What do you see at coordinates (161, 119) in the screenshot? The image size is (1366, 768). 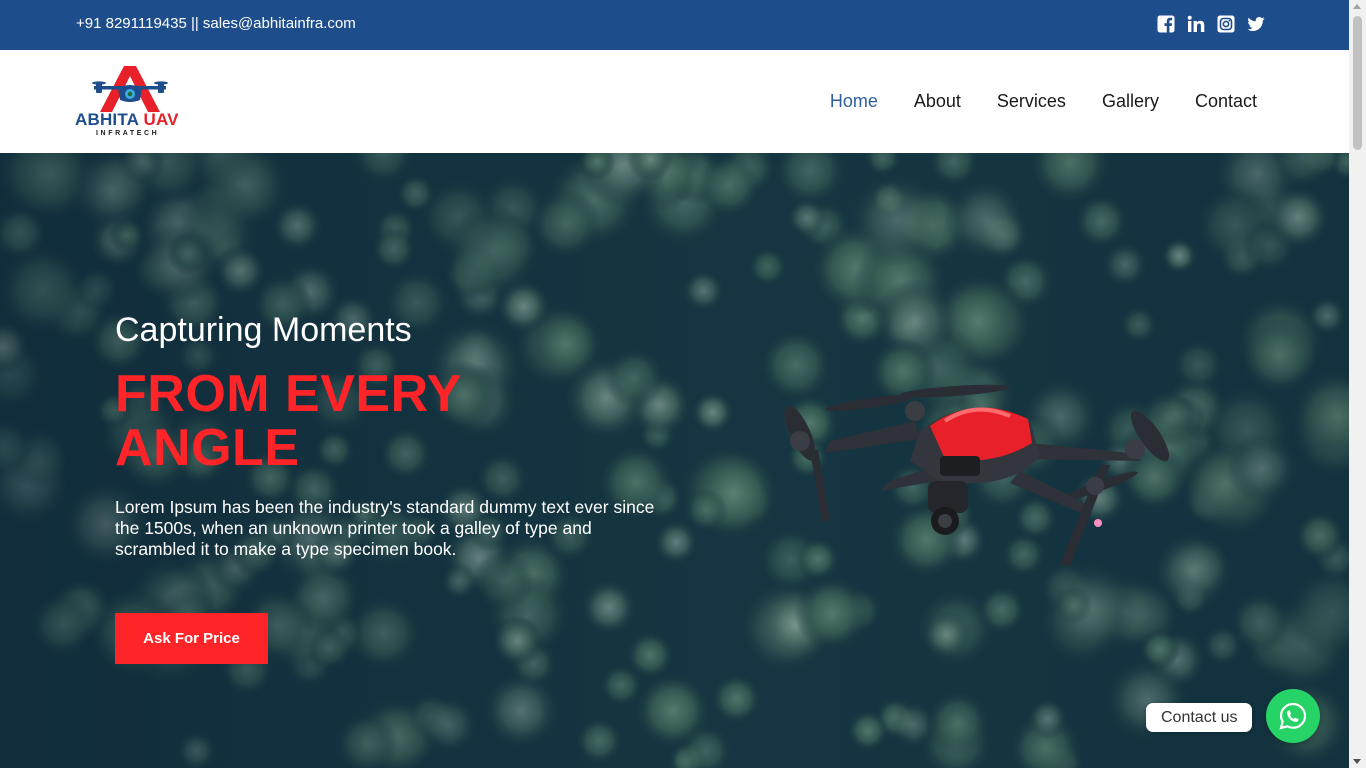 I see `brand-name-part2: UAV` at bounding box center [161, 119].